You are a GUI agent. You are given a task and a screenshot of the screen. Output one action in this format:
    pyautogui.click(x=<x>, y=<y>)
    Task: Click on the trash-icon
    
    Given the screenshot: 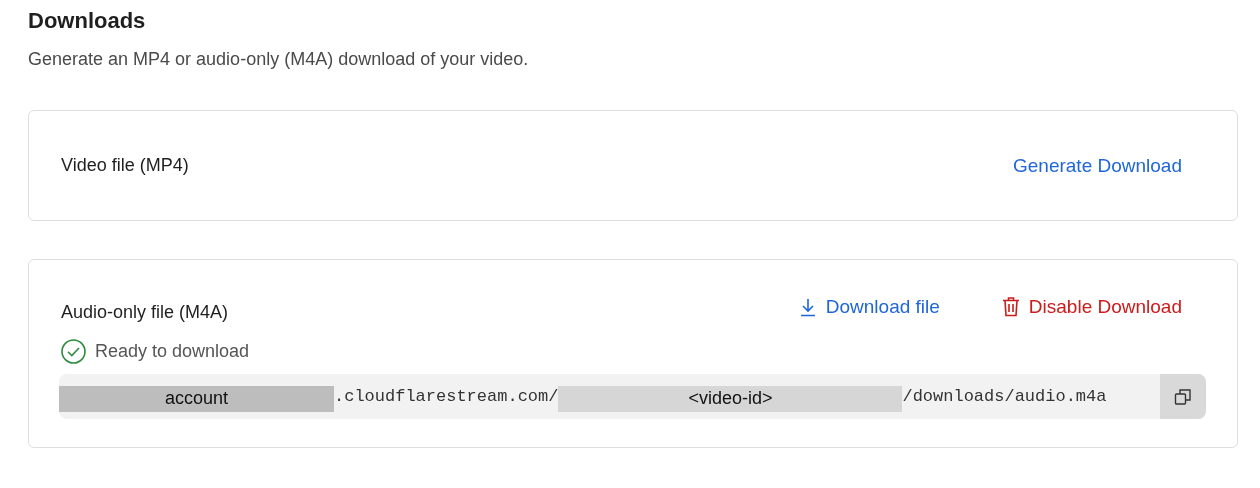 What is the action you would take?
    pyautogui.click(x=1010, y=306)
    